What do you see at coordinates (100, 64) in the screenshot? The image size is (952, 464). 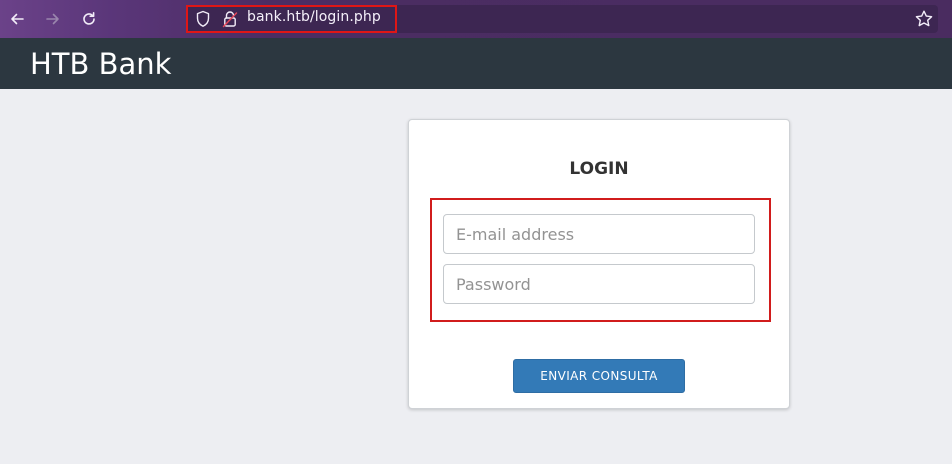 I see `site-title: HTB Bank` at bounding box center [100, 64].